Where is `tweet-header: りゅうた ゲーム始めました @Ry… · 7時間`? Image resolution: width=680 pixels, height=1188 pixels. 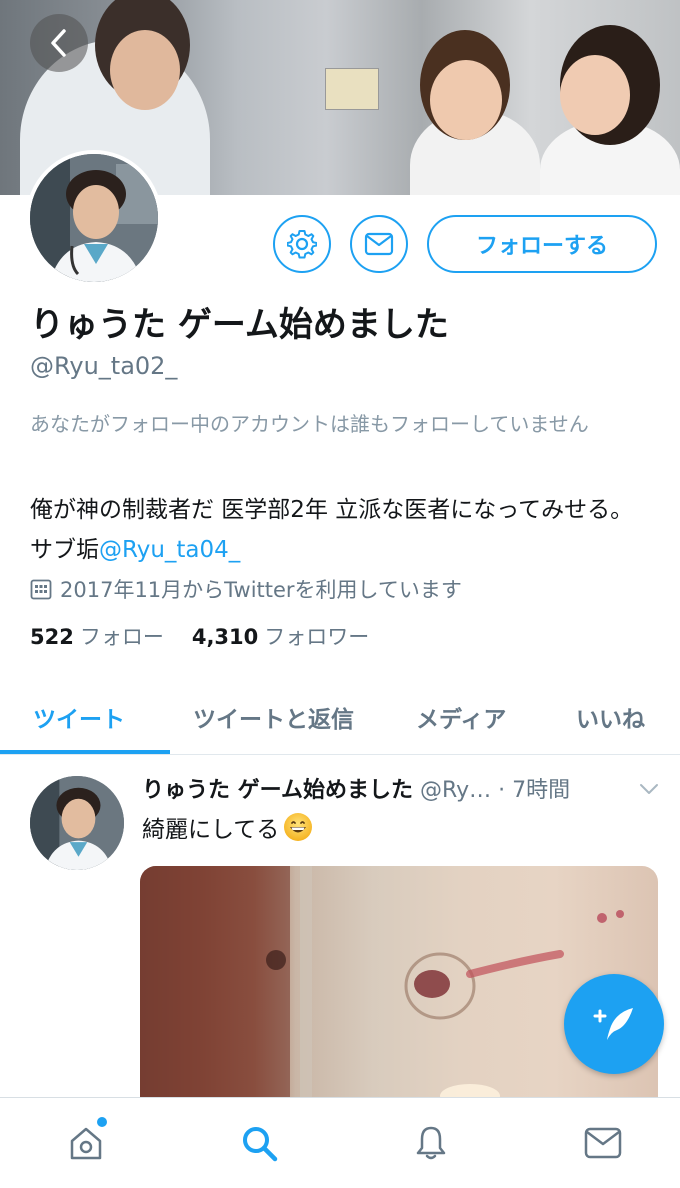 tweet-header: りゅうた ゲーム始めました @Ry… · 7時間 is located at coordinates (356, 788).